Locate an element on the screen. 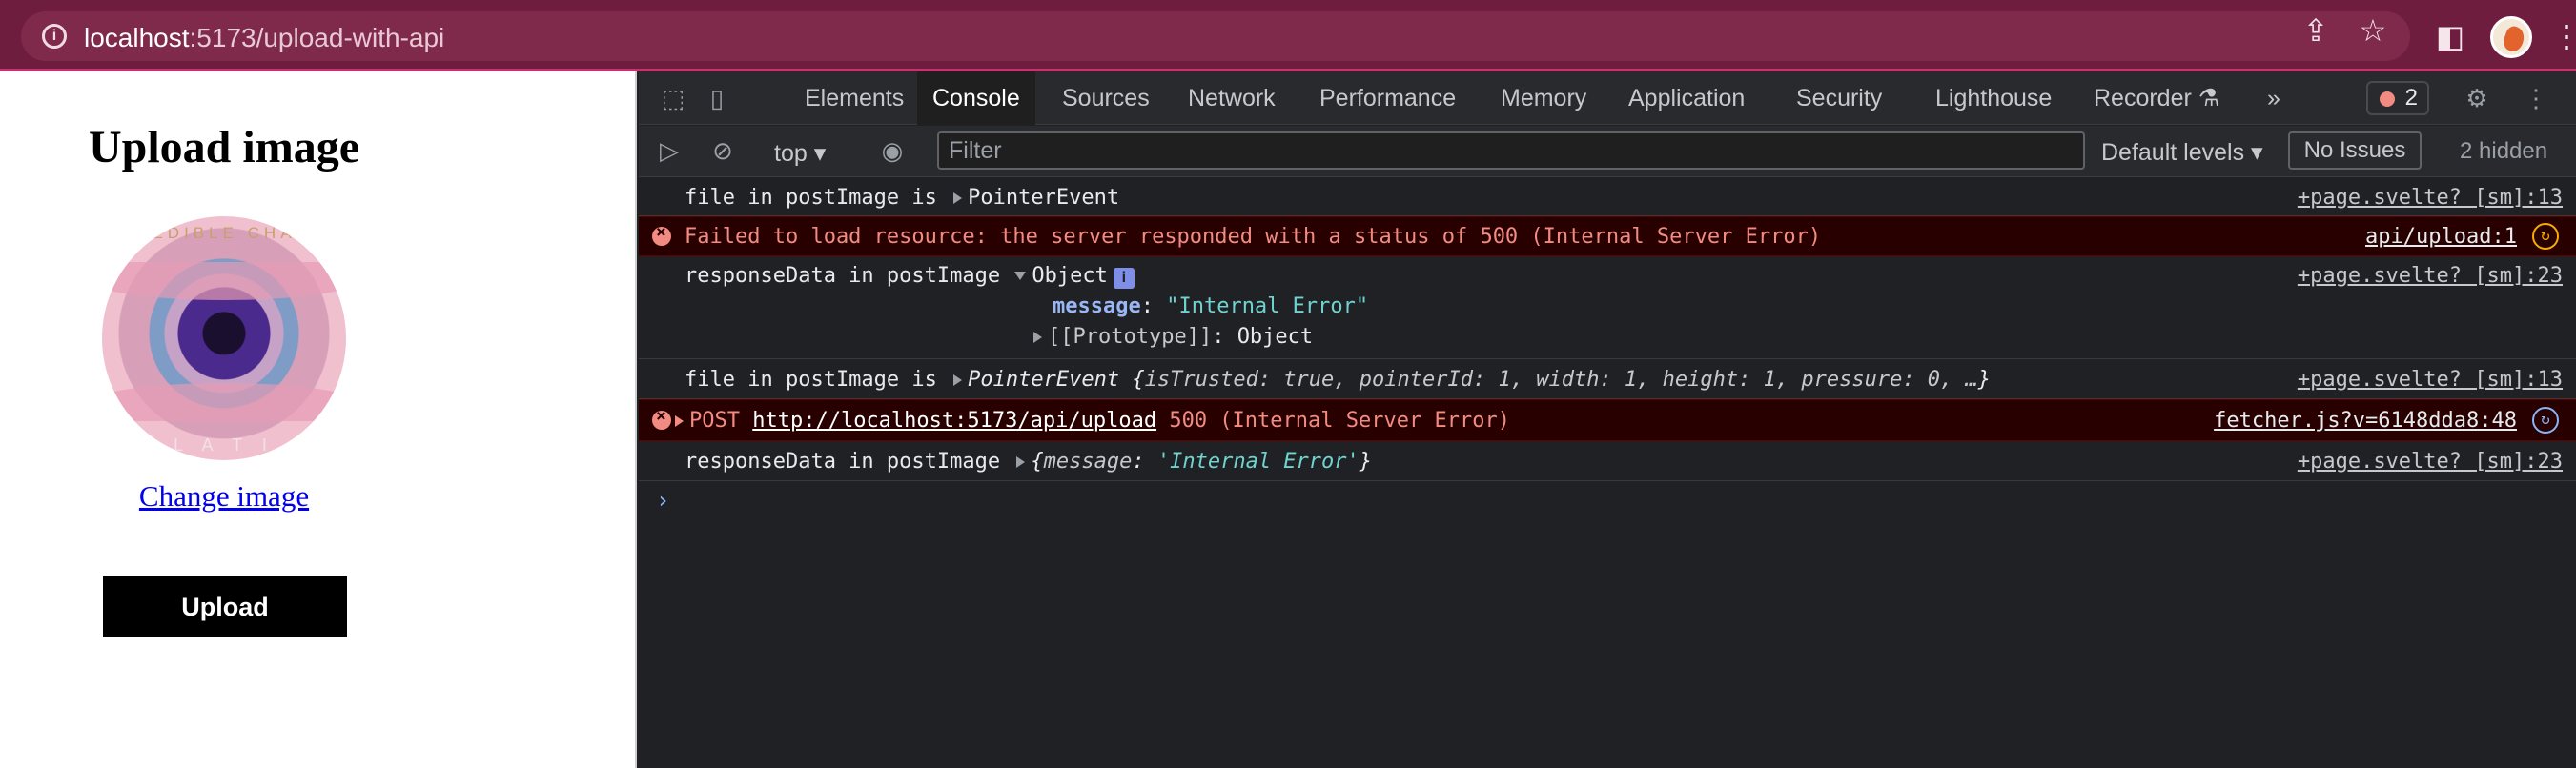 The image size is (2576, 768). object-prototype: [[Prototype]]: Object is located at coordinates (1171, 337).